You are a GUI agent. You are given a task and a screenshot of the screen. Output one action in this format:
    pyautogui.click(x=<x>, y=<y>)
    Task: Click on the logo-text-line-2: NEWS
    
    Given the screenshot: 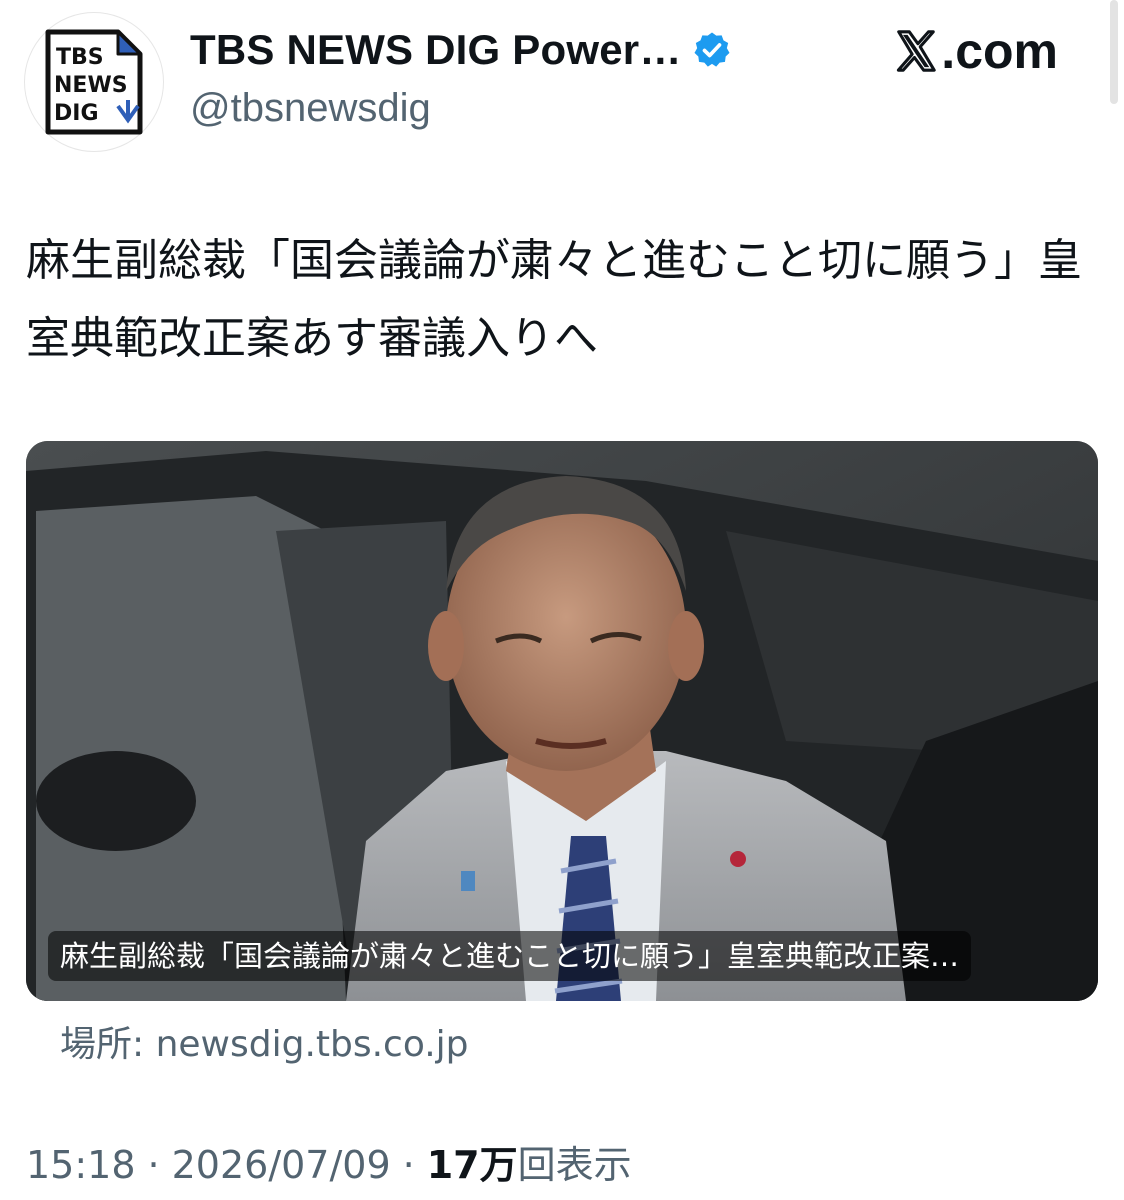 What is the action you would take?
    pyautogui.click(x=91, y=85)
    